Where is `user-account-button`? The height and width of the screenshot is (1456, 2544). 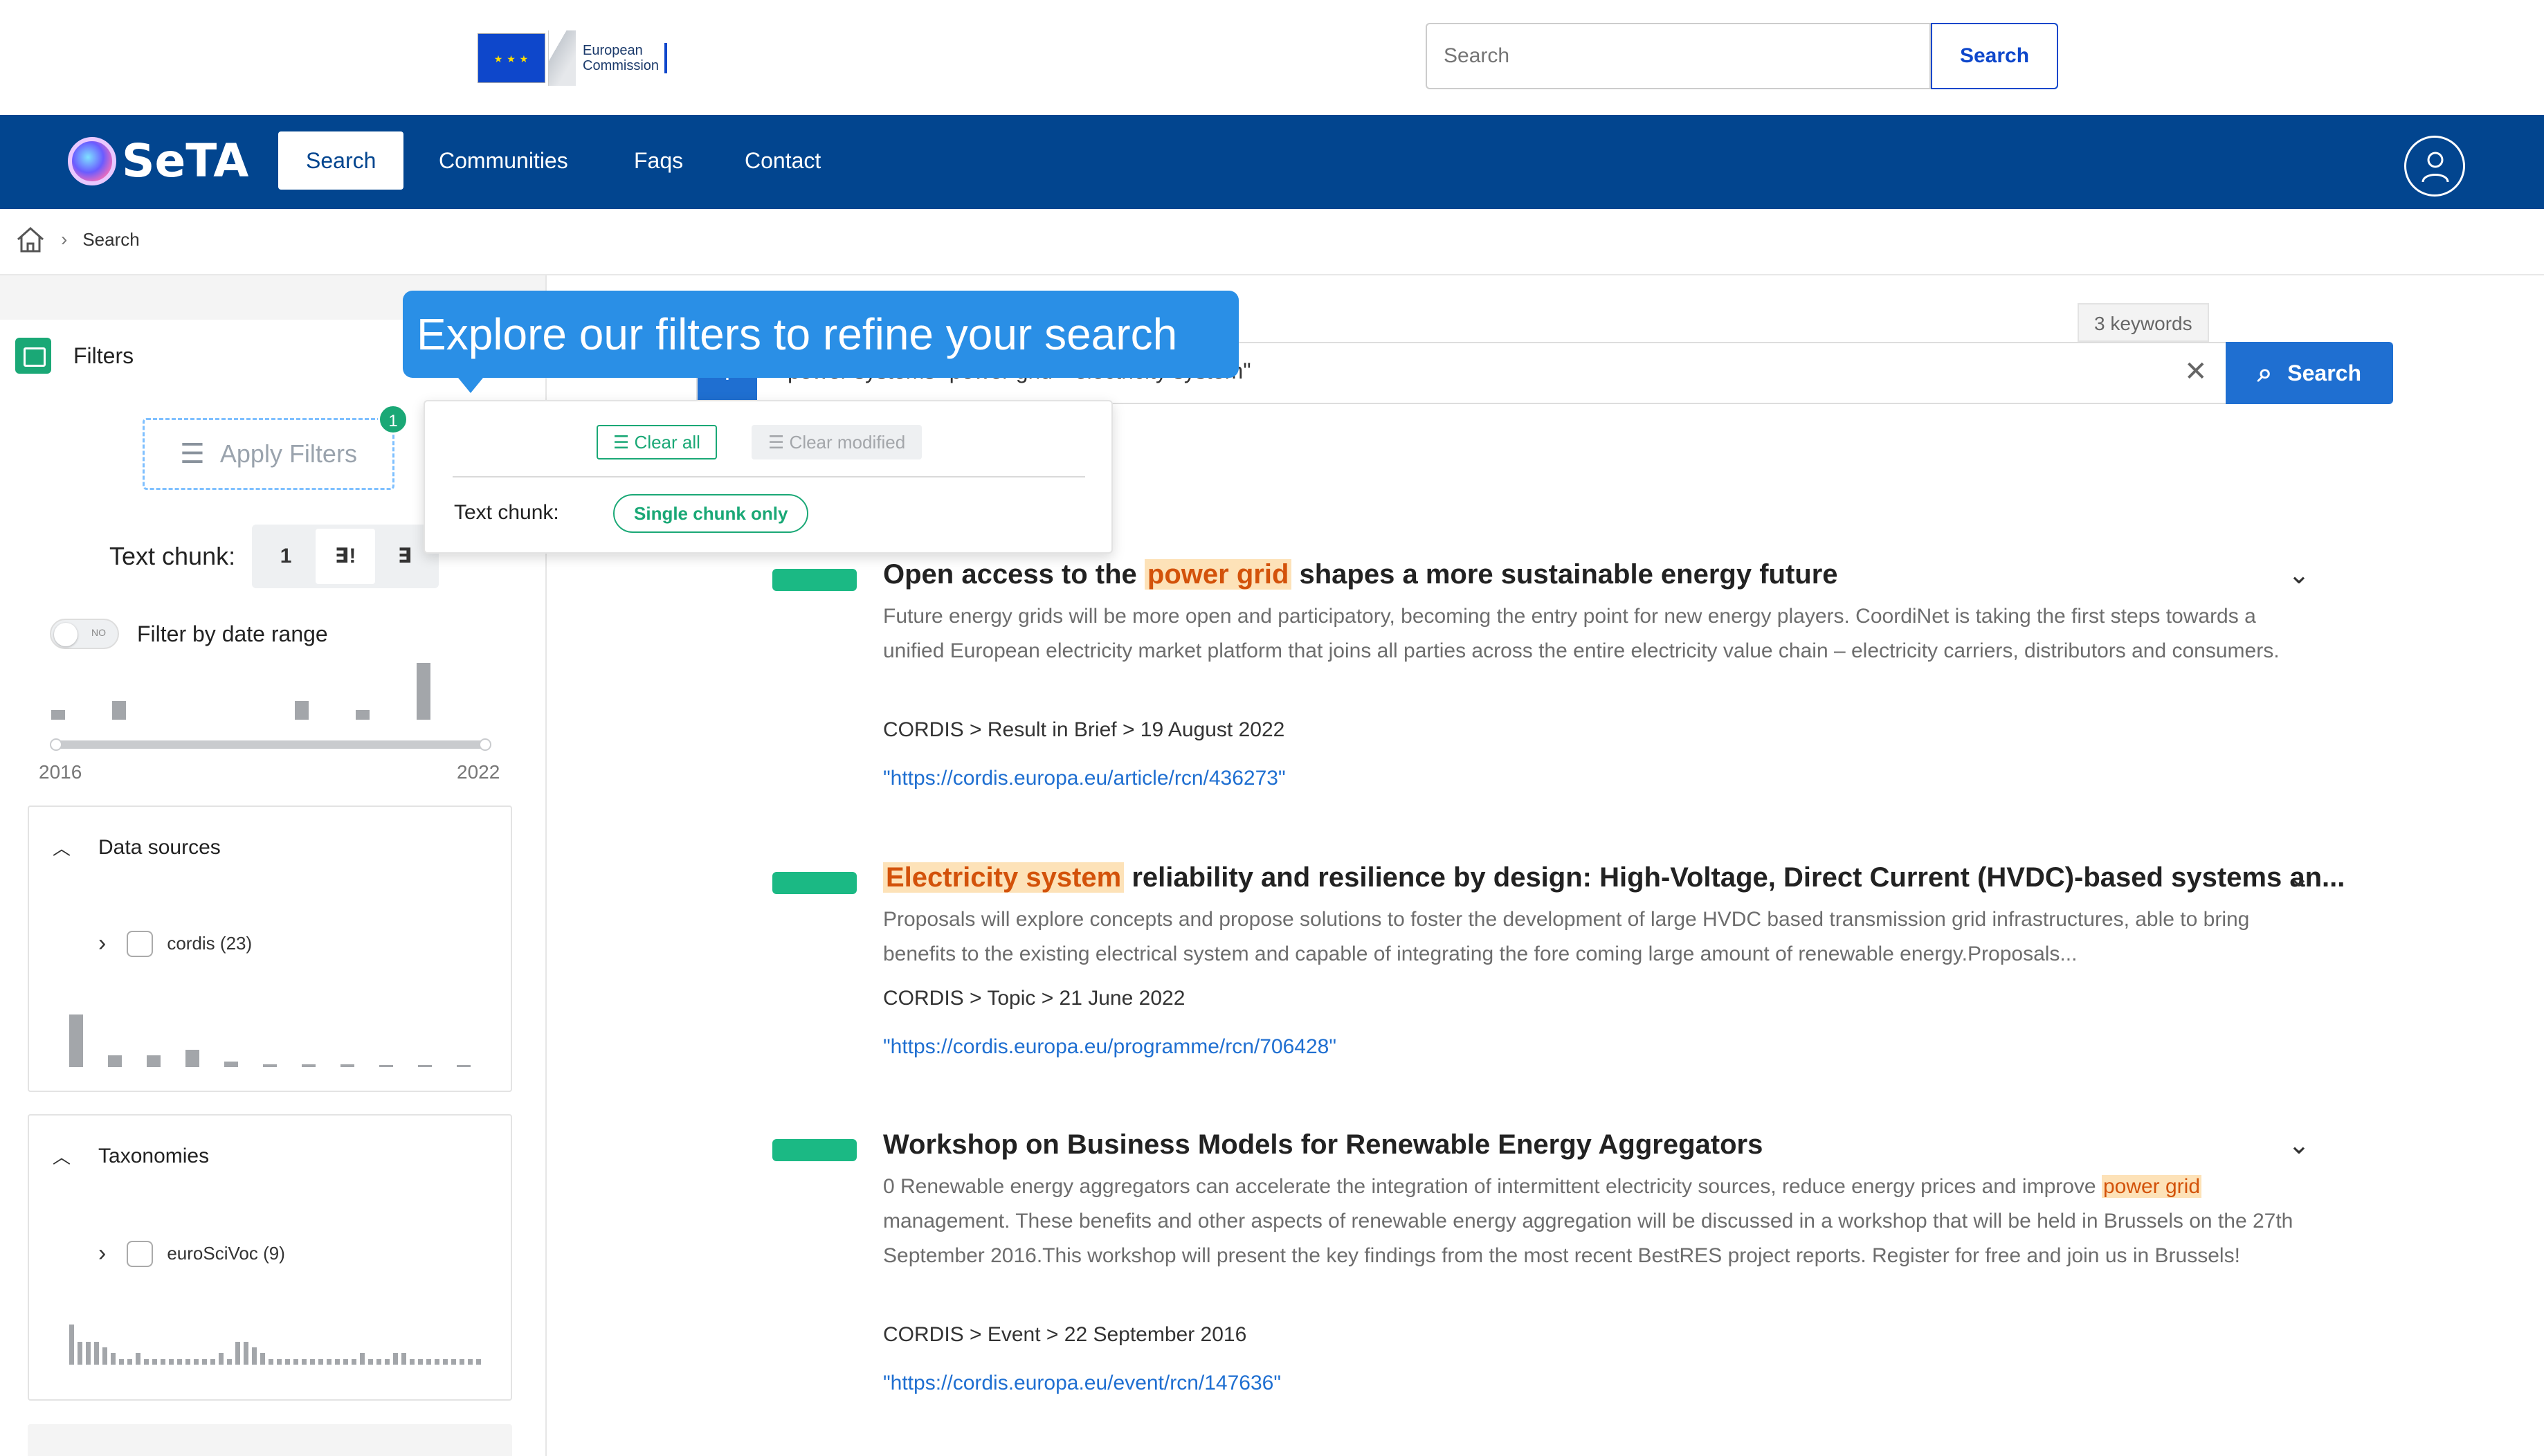
user-account-button is located at coordinates (2434, 166).